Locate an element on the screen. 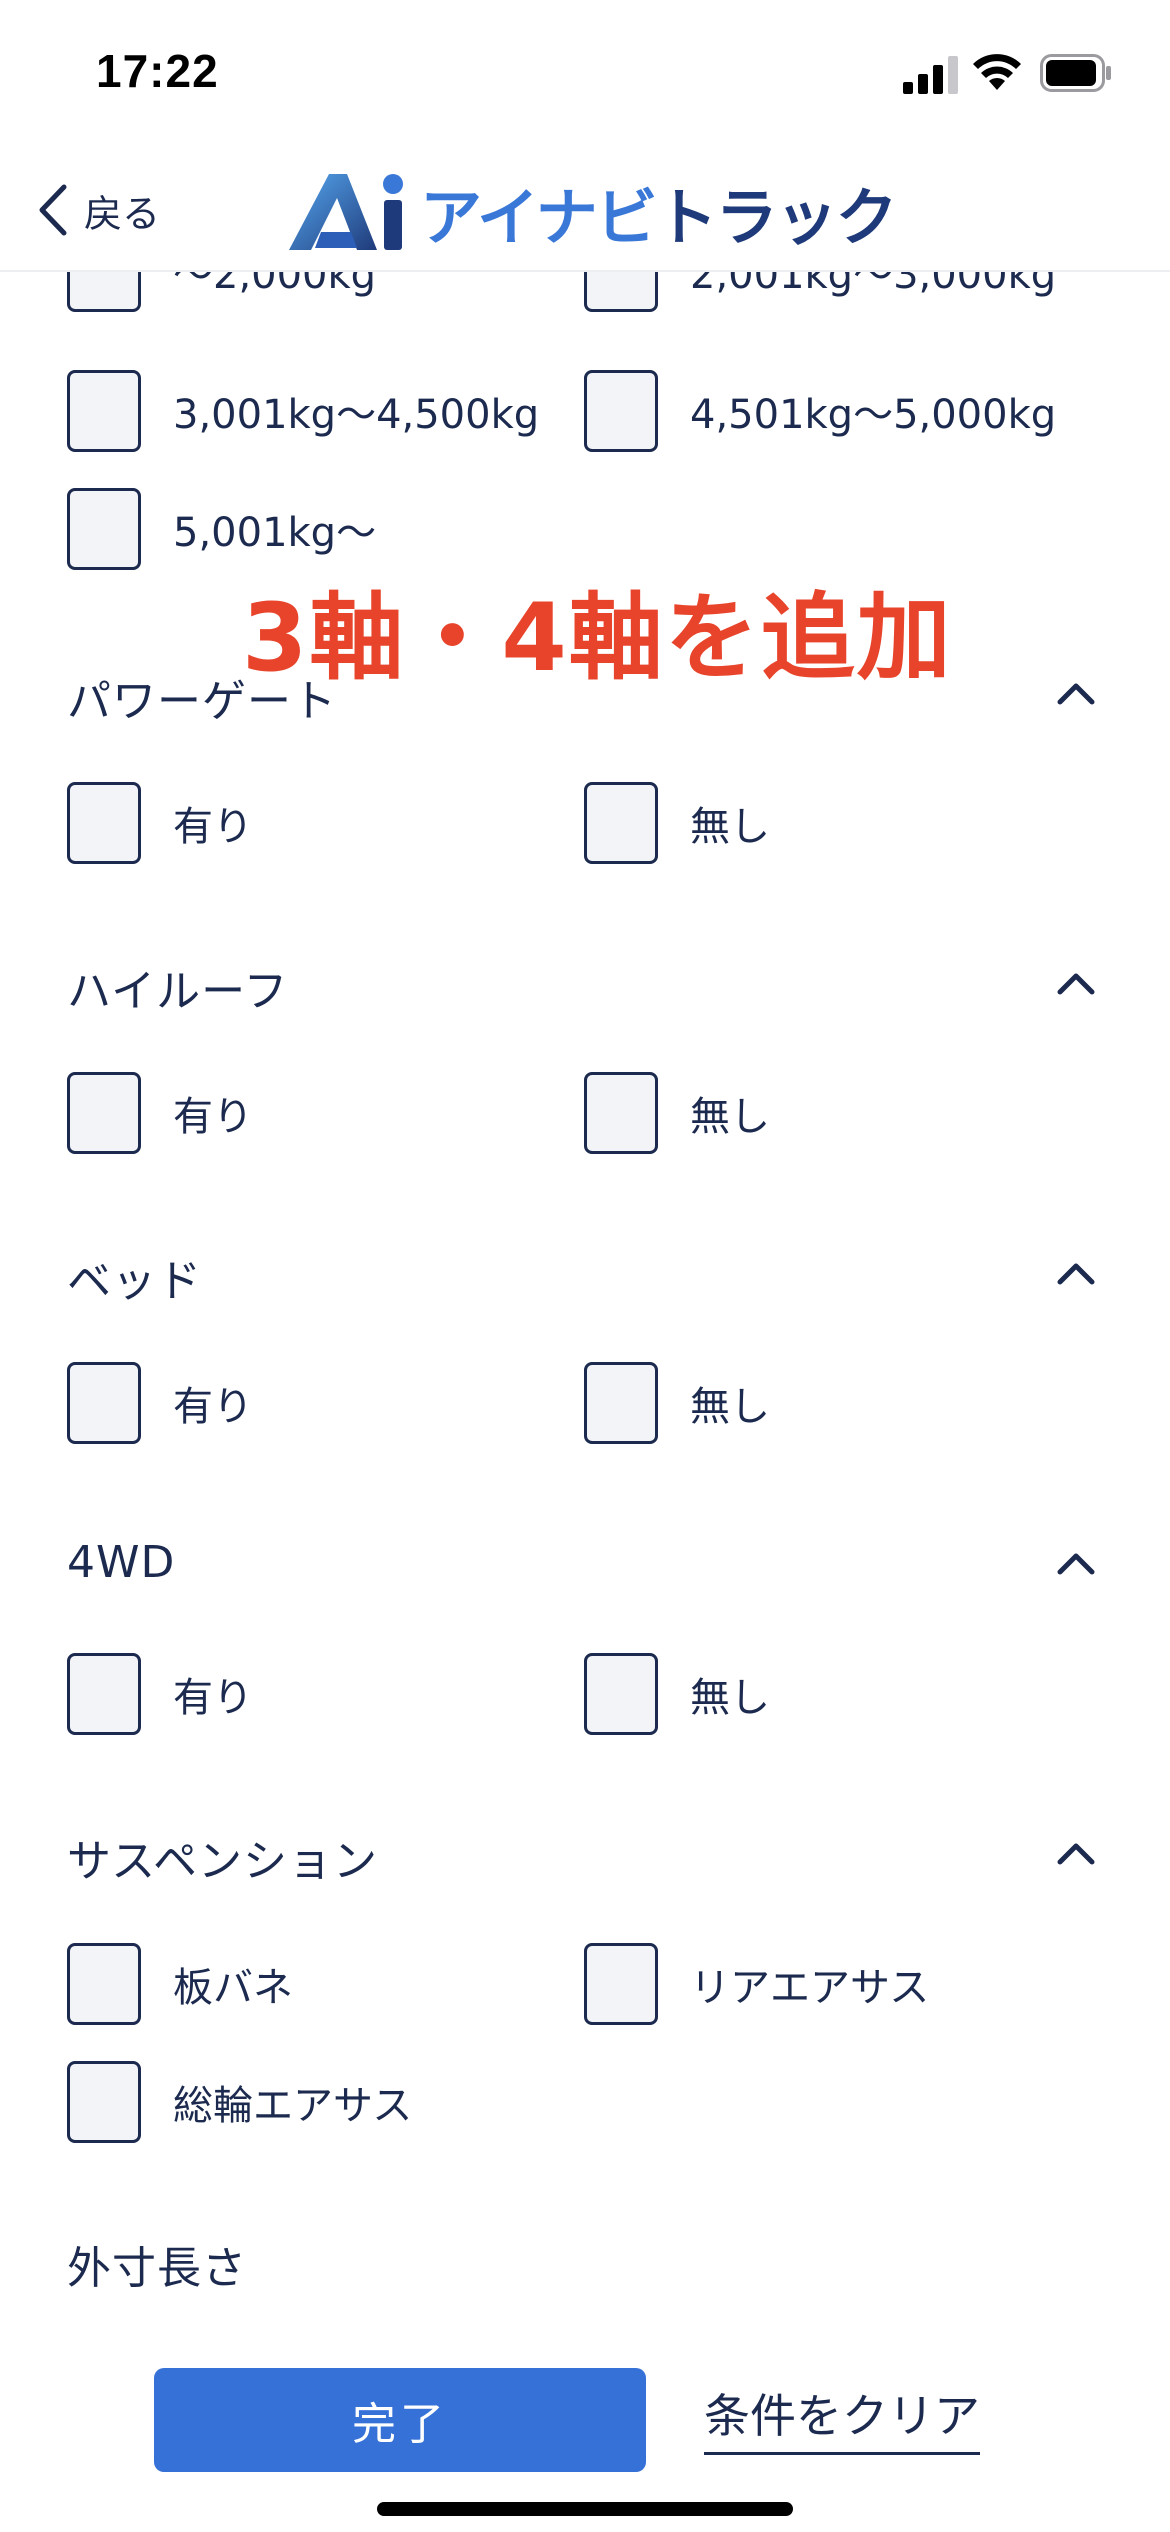 The image size is (1170, 2532). app-header: 戻る アイナビトラック is located at coordinates (585, 211).